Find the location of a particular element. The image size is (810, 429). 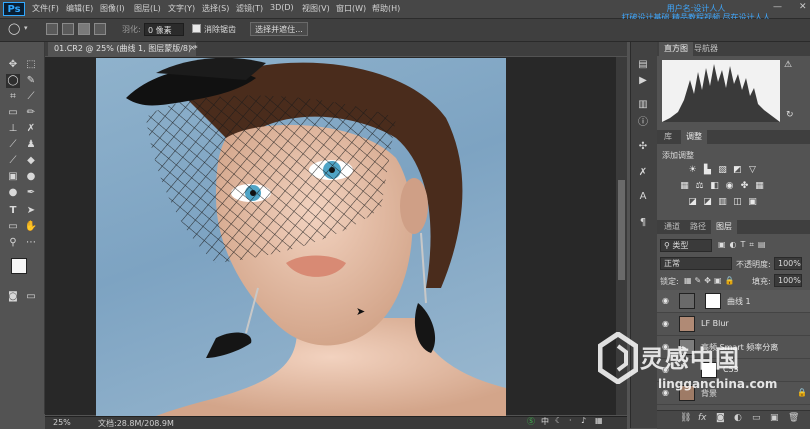

actions-icon: ▶ is located at coordinates (643, 81).